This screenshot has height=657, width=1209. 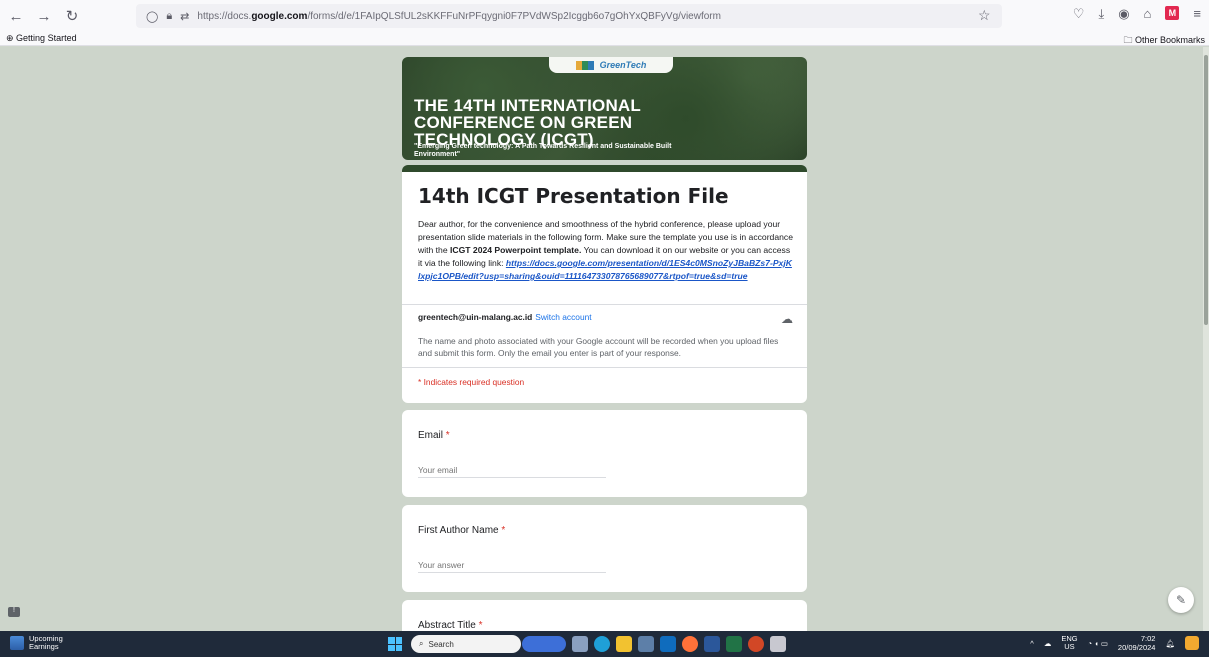 I want to click on store-icon, so click(x=646, y=644).